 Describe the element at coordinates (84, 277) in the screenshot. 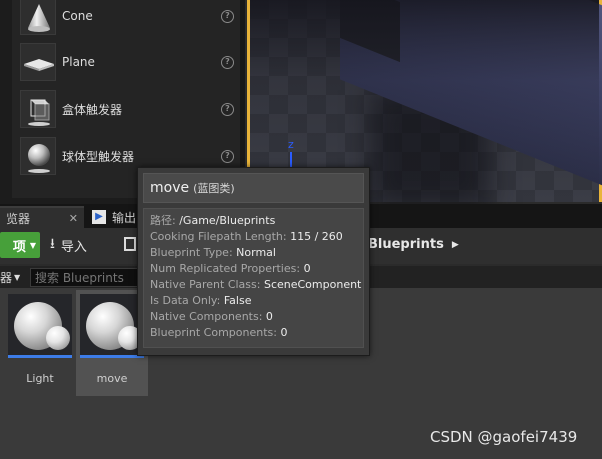

I see `search-input` at that location.